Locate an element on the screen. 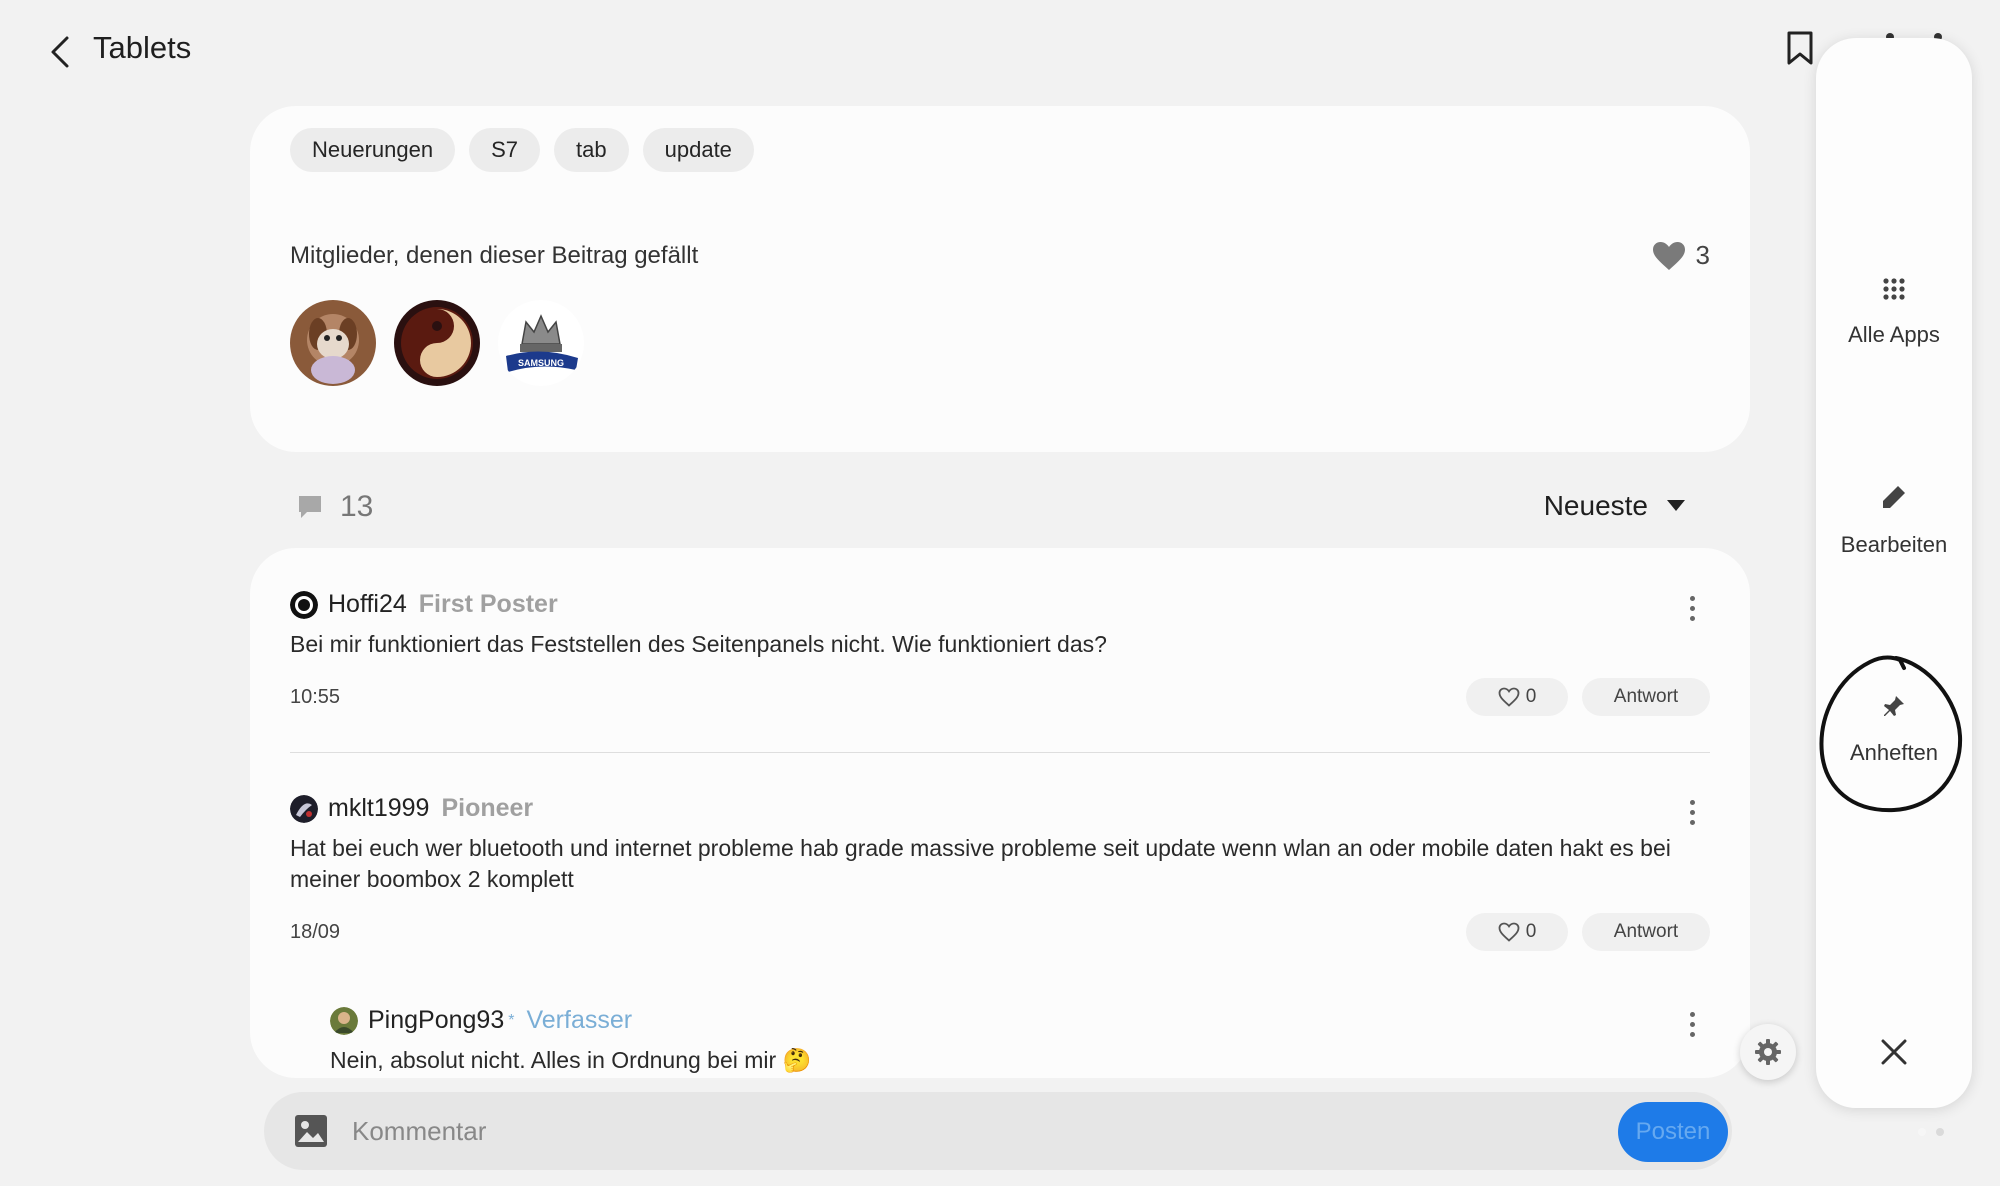  comment-author: Hoffi24 First Poster is located at coordinates (1000, 604).